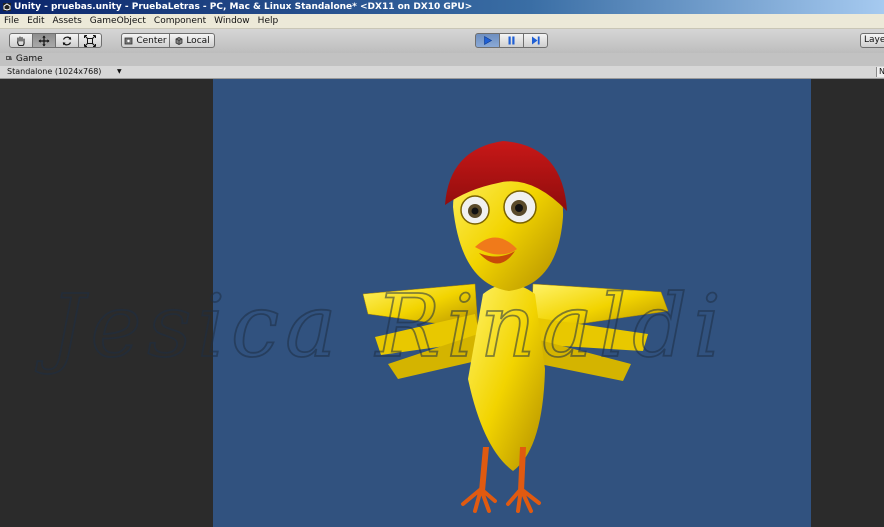 This screenshot has width=884, height=527. I want to click on step-button, so click(535, 40).